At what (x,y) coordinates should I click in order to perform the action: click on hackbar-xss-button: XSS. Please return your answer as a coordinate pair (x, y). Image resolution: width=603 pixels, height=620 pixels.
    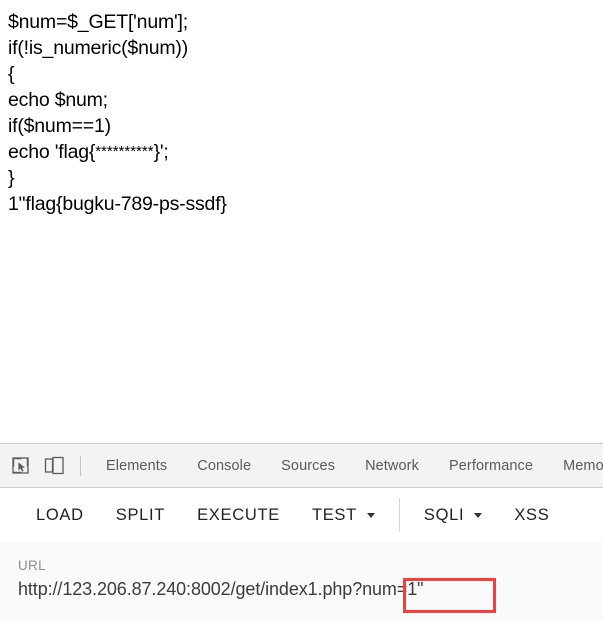
    Looking at the image, I should click on (531, 515).